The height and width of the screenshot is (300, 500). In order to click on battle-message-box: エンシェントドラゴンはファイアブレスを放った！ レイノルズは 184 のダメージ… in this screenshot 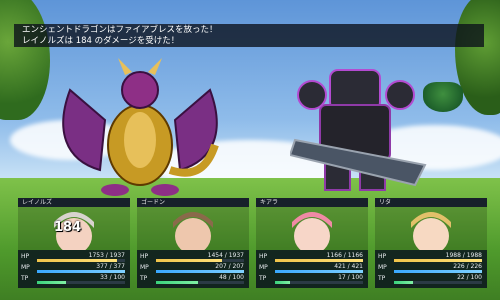, I will do `click(249, 35)`.